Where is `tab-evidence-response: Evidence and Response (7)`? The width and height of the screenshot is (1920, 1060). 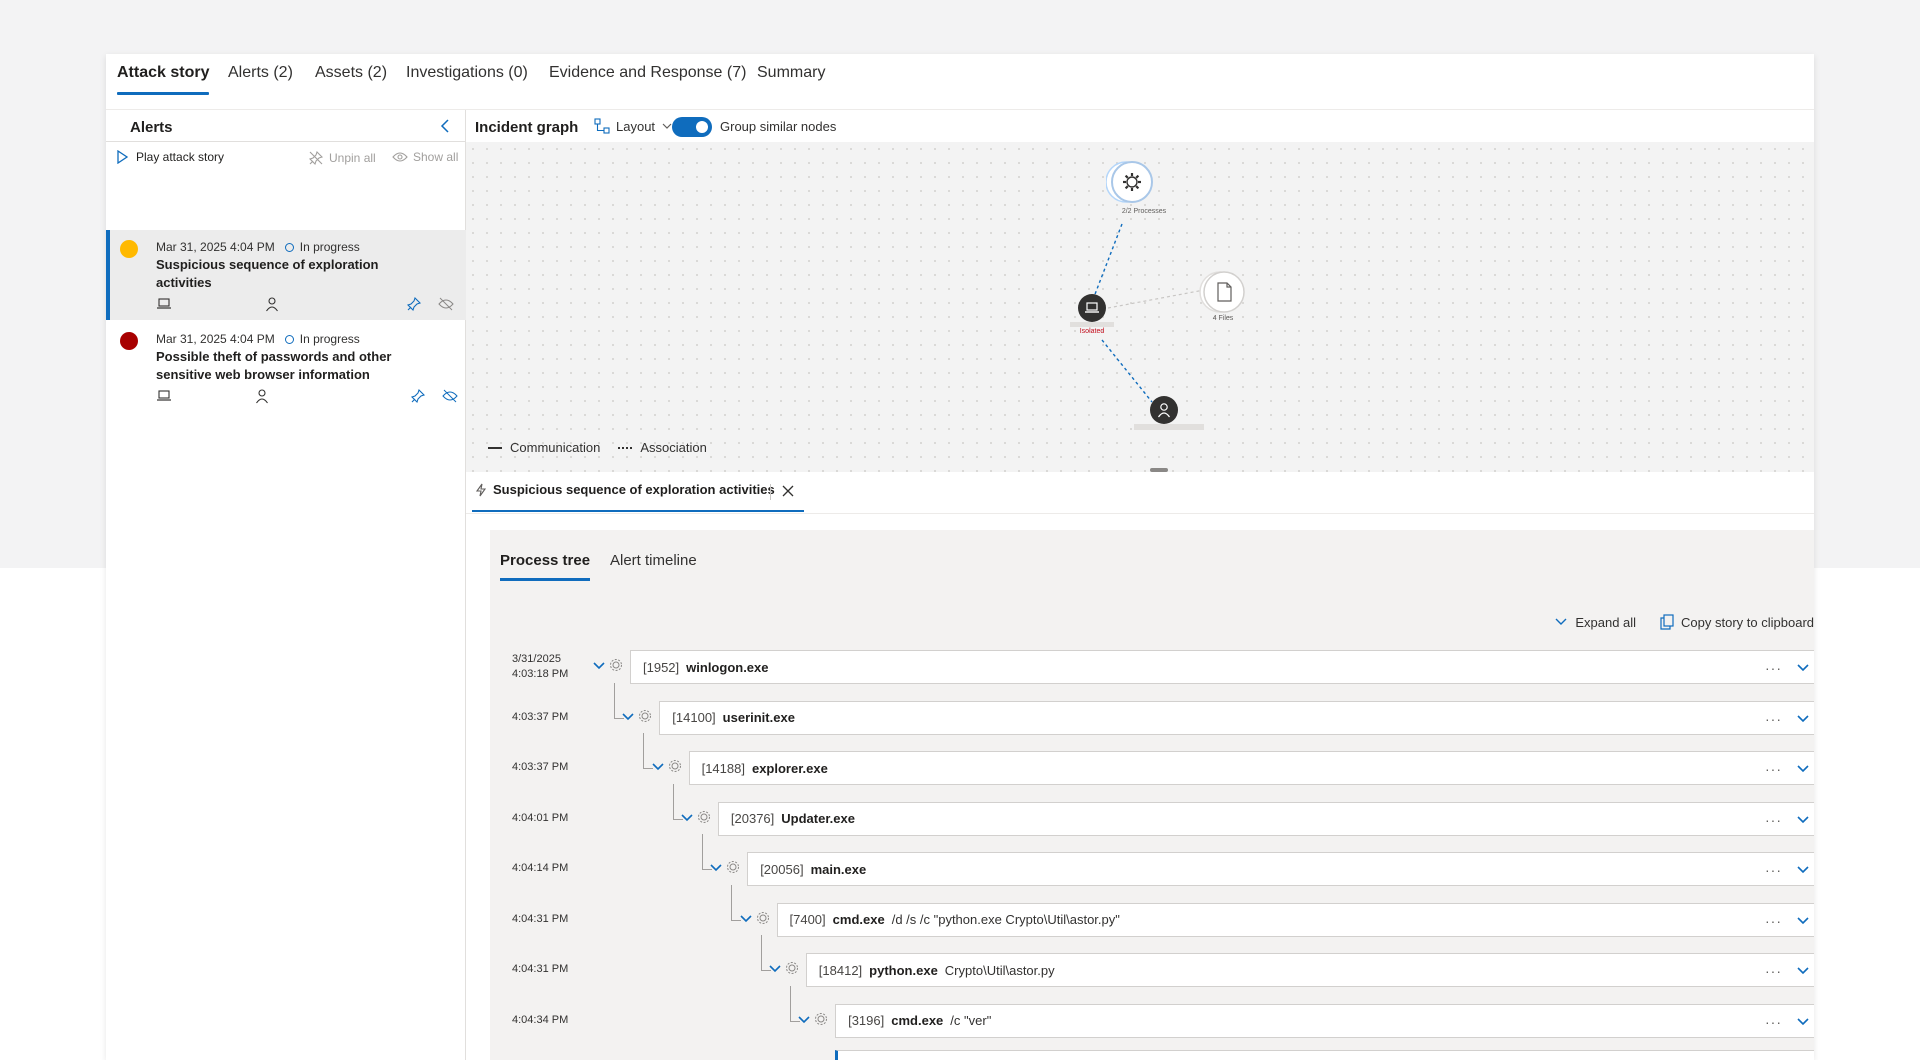 tab-evidence-response: Evidence and Response (7) is located at coordinates (647, 73).